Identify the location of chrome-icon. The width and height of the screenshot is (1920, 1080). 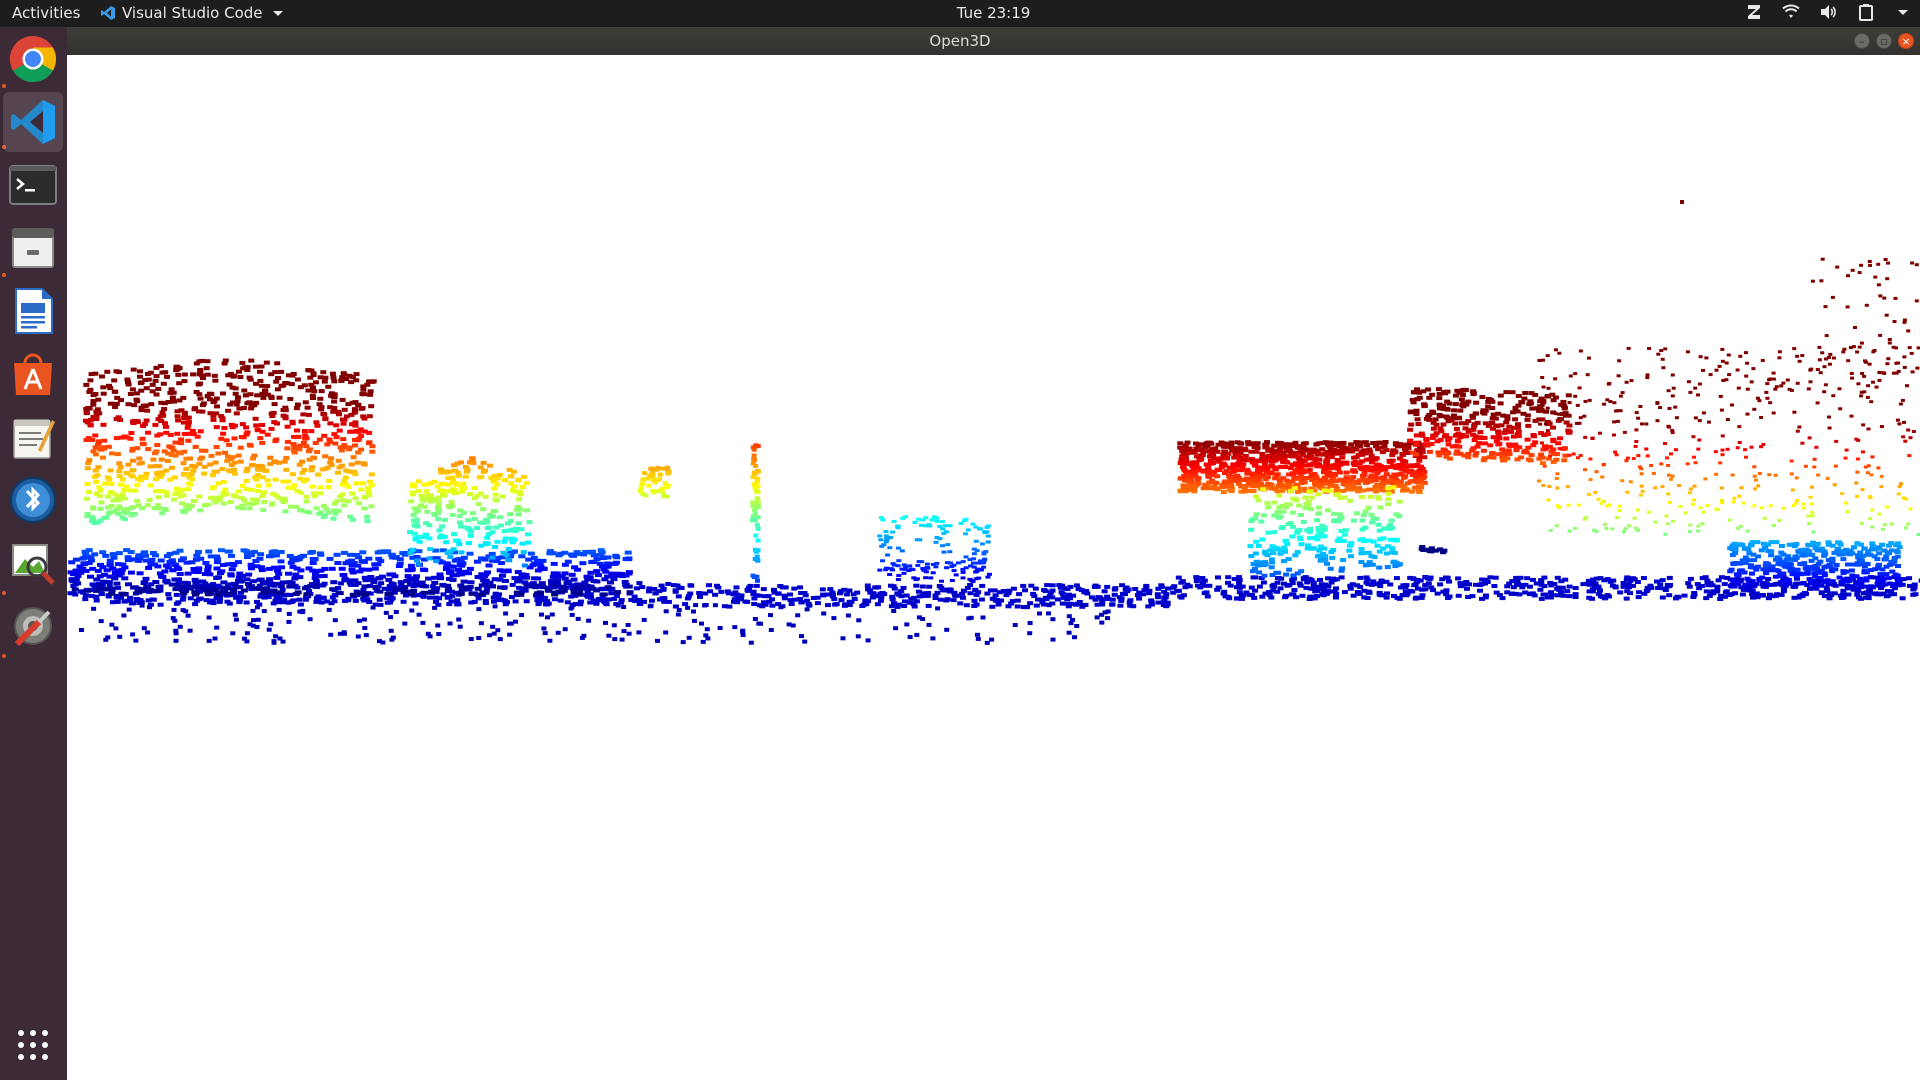
(33, 59).